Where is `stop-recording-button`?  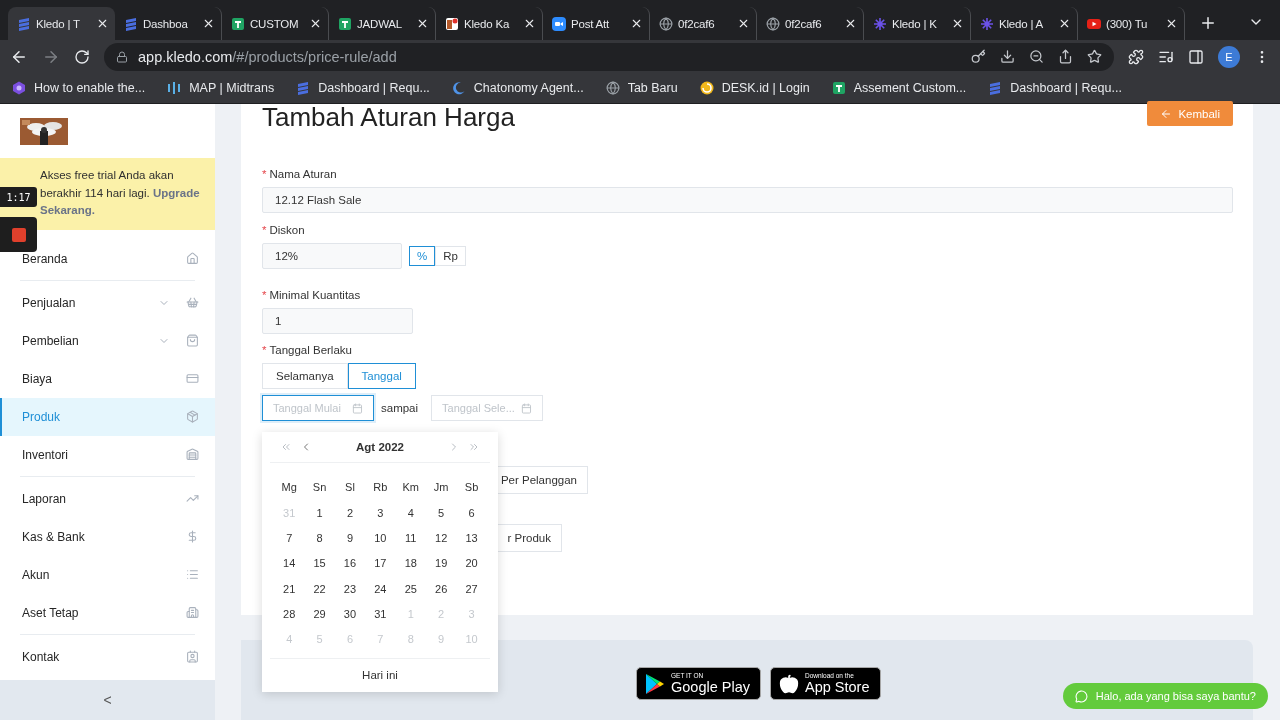
stop-recording-button is located at coordinates (18, 234).